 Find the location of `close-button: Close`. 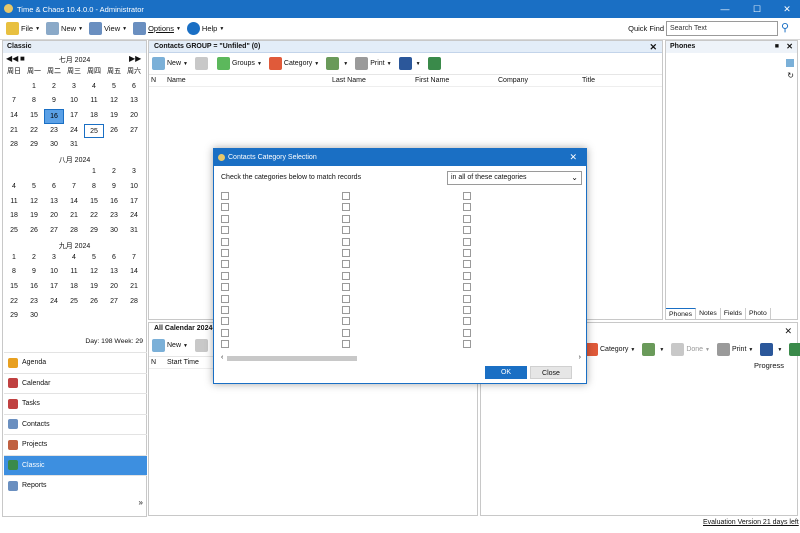

close-button: Close is located at coordinates (551, 372).